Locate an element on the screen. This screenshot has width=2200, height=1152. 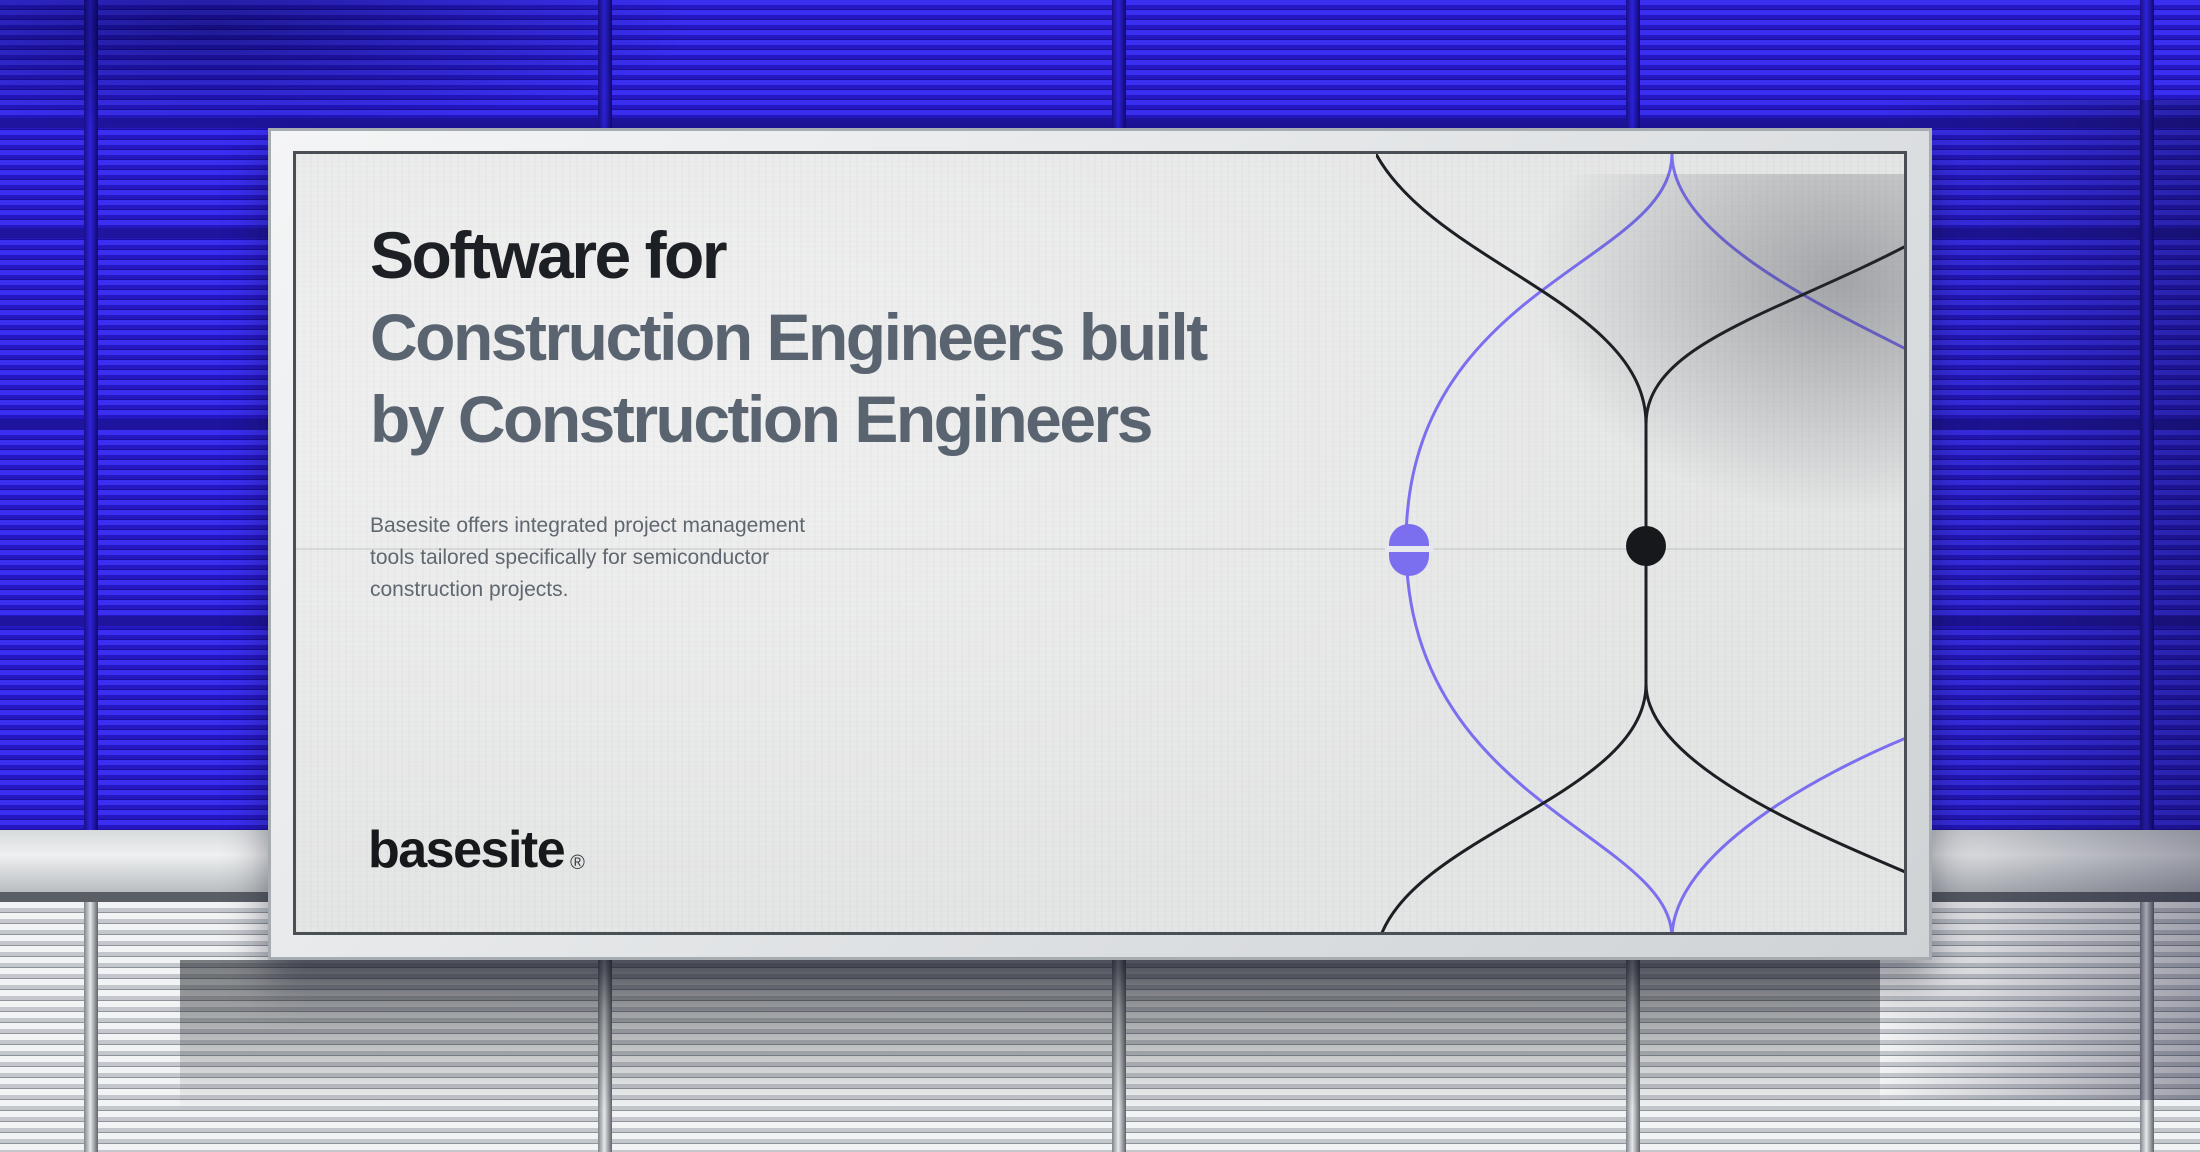
description-line-3: construction projects. is located at coordinates (469, 589).